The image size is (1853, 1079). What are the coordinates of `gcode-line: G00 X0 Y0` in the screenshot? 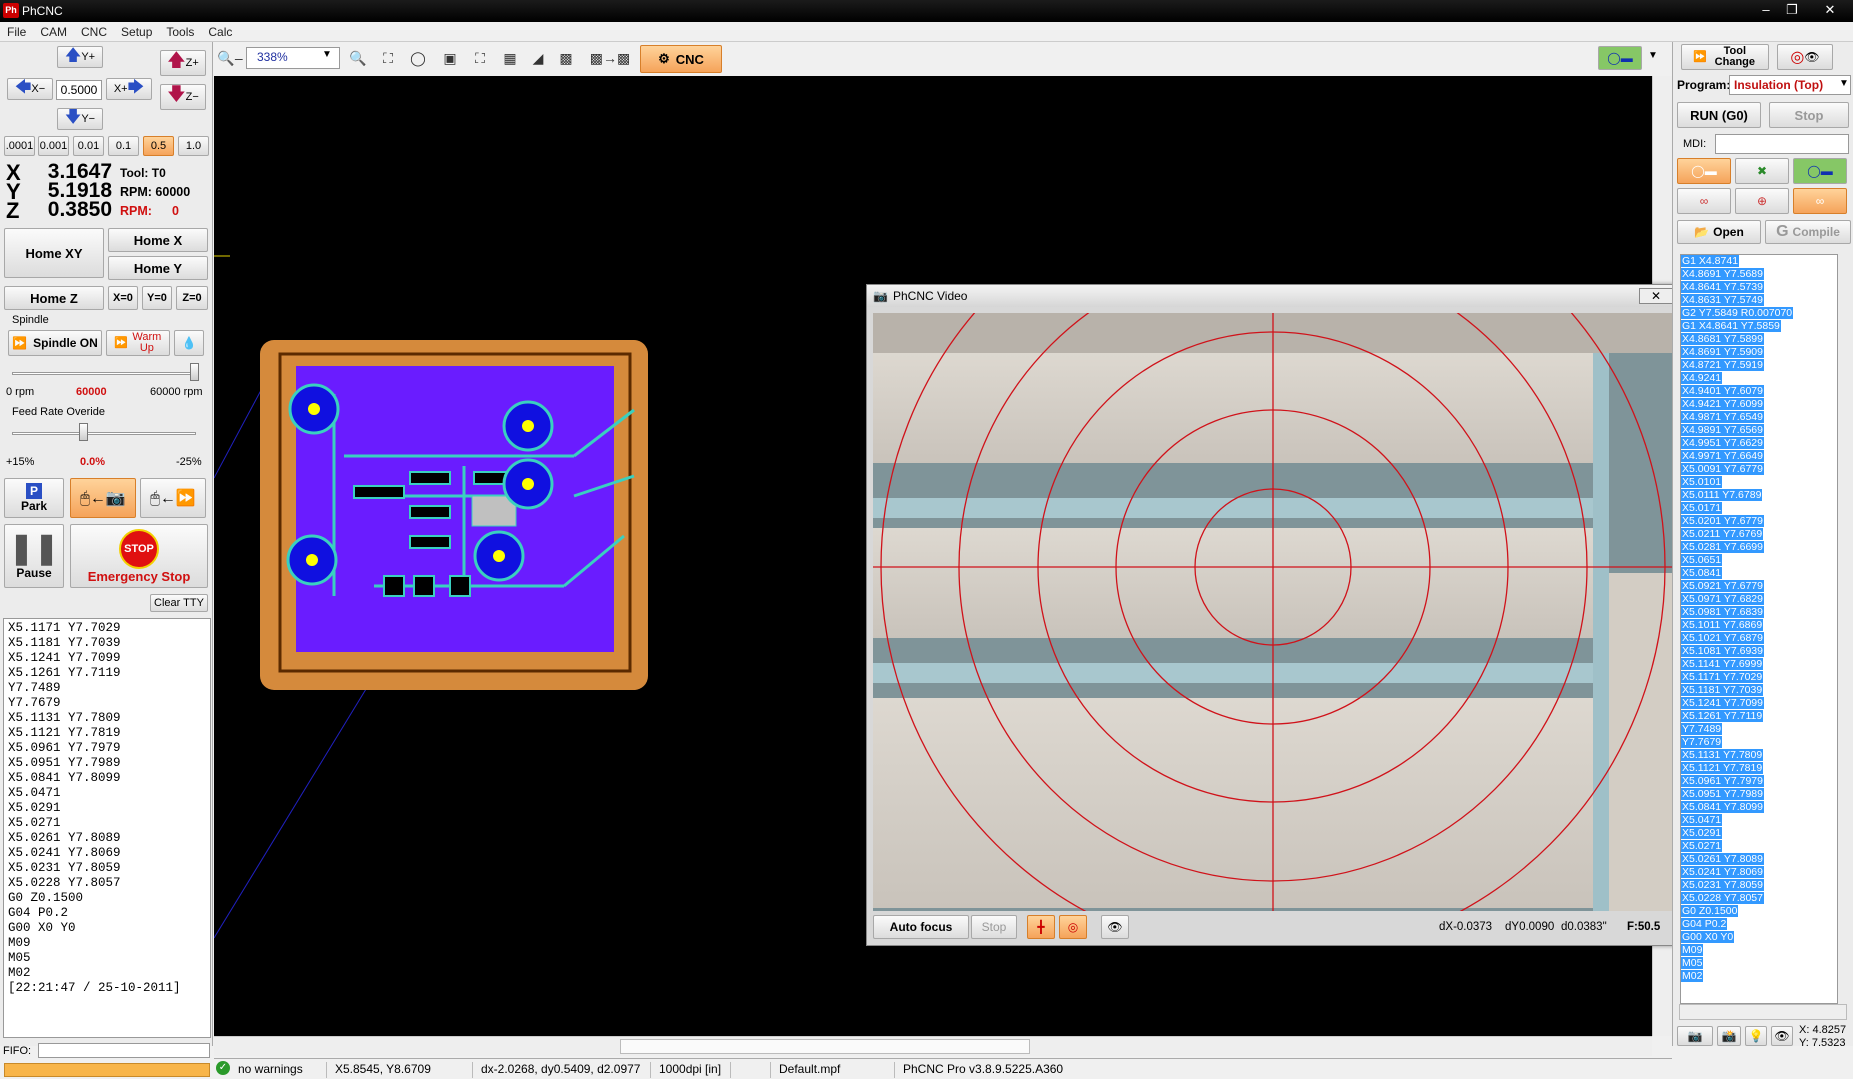 It's located at (1759, 937).